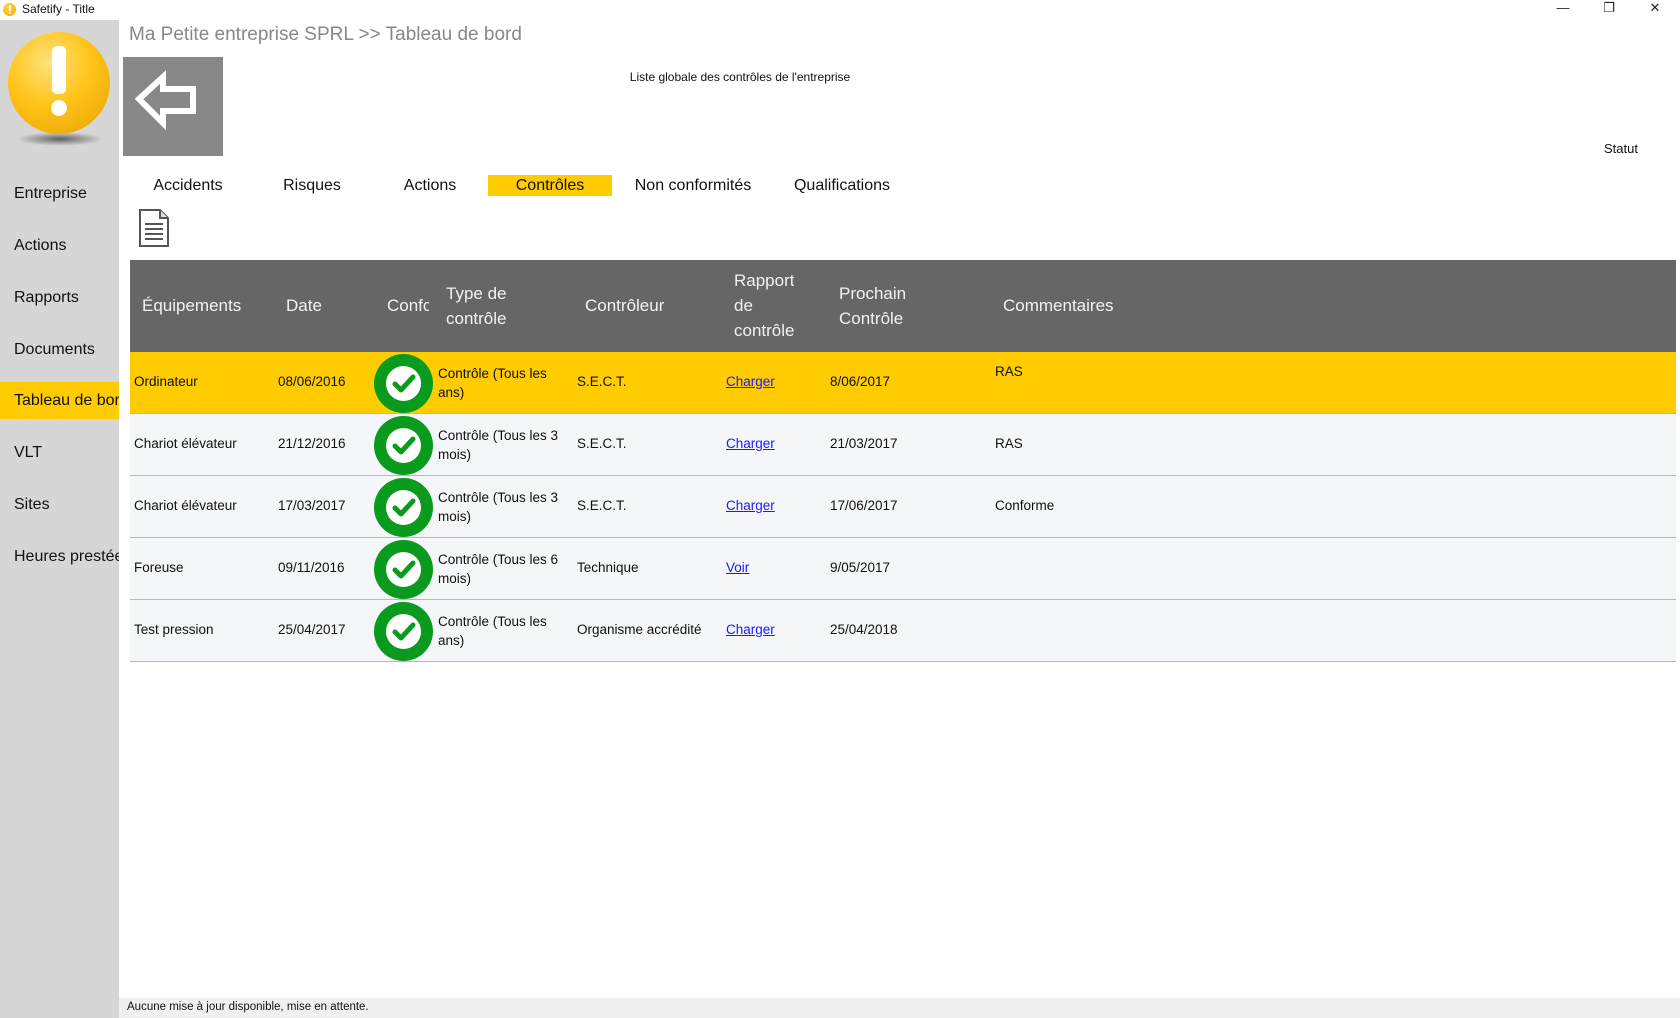  Describe the element at coordinates (872, 306) in the screenshot. I see `column-header-prochain-controle: Prochain Contrôle` at that location.